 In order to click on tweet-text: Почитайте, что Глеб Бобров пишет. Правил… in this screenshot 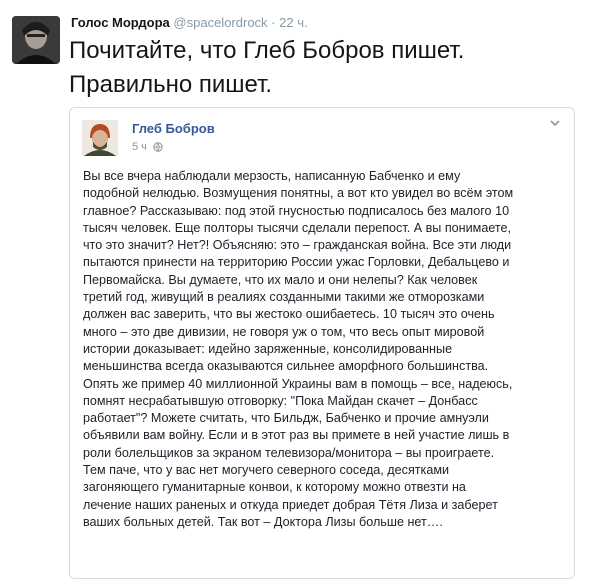, I will do `click(334, 68)`.